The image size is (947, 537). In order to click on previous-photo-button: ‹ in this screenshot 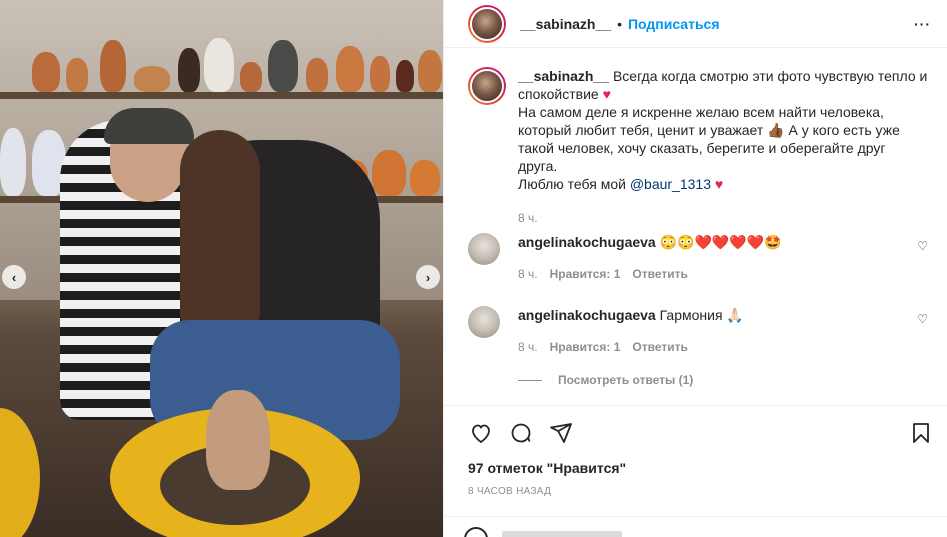, I will do `click(14, 277)`.